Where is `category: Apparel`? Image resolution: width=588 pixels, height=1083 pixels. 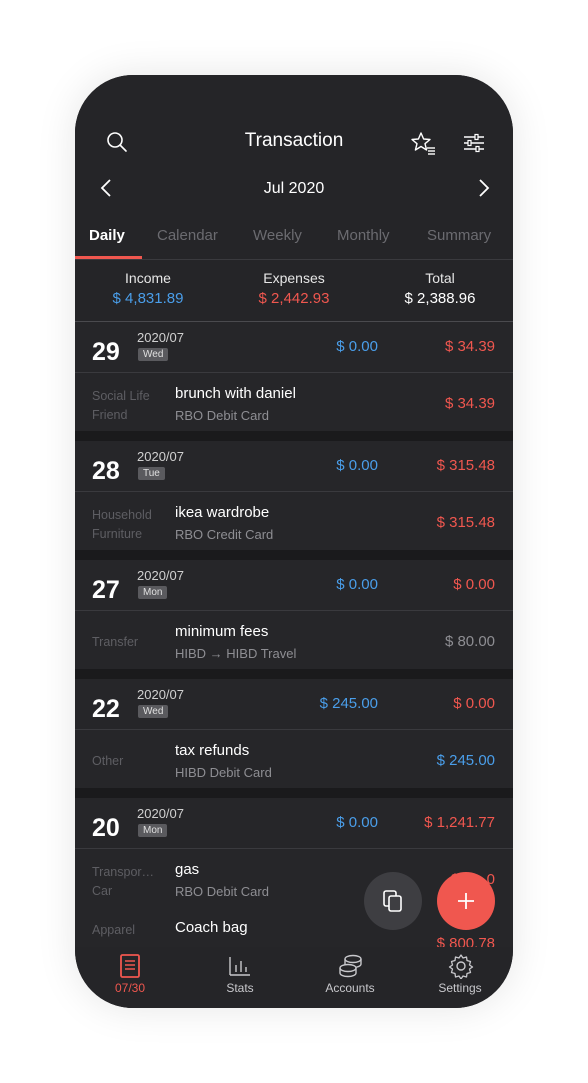
category: Apparel is located at coordinates (114, 930).